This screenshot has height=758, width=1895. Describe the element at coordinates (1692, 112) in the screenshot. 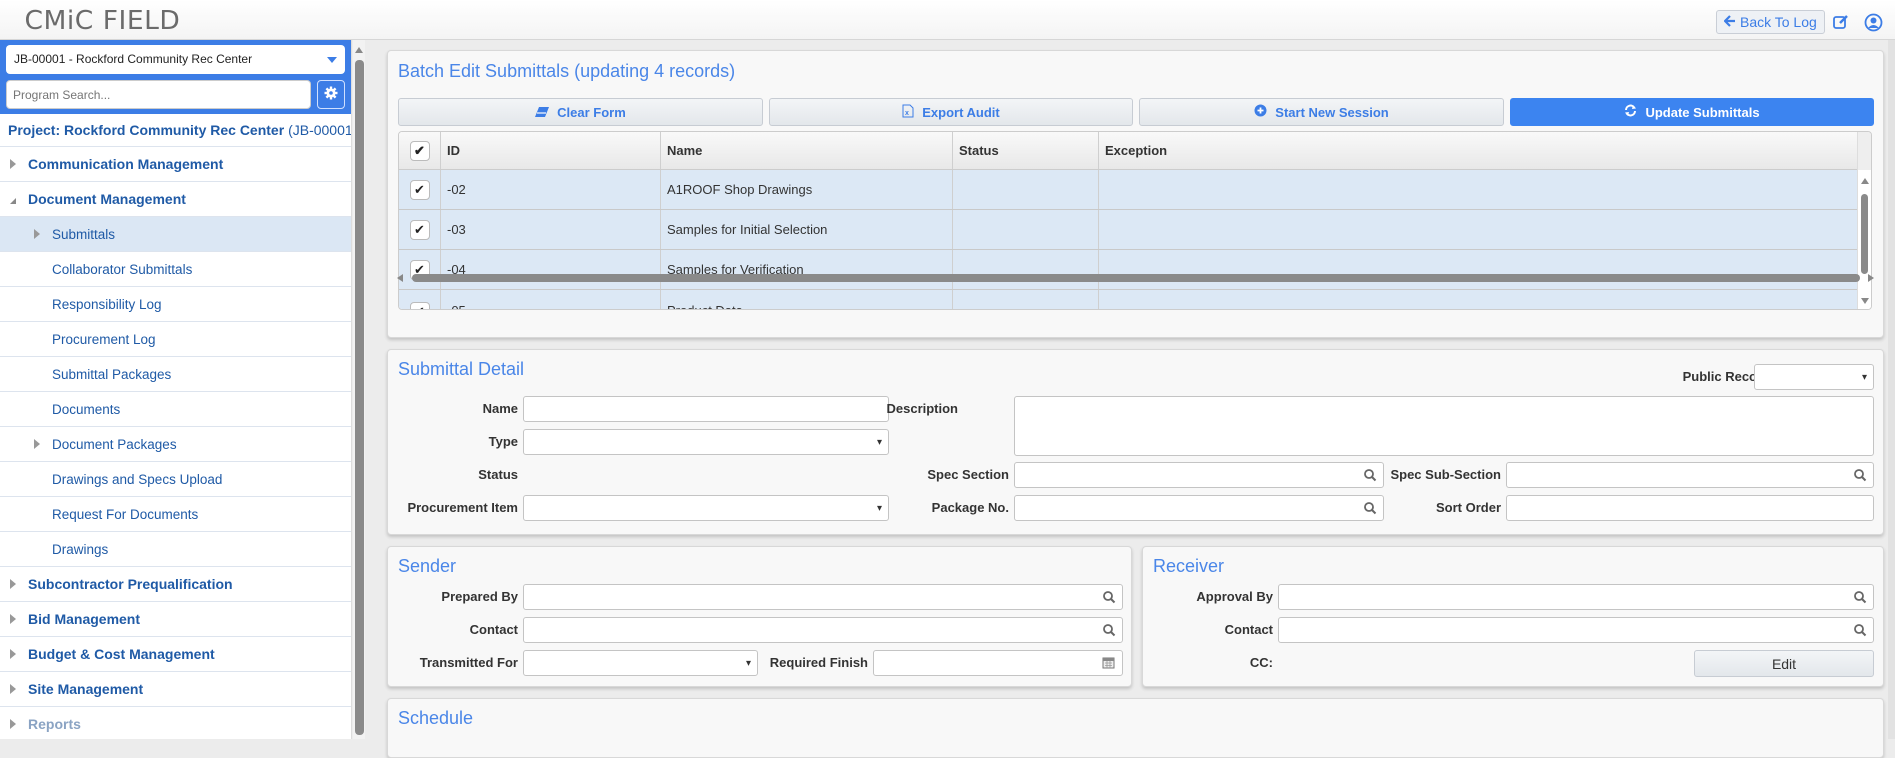

I see `update-submittals-button: Update Submittals` at that location.